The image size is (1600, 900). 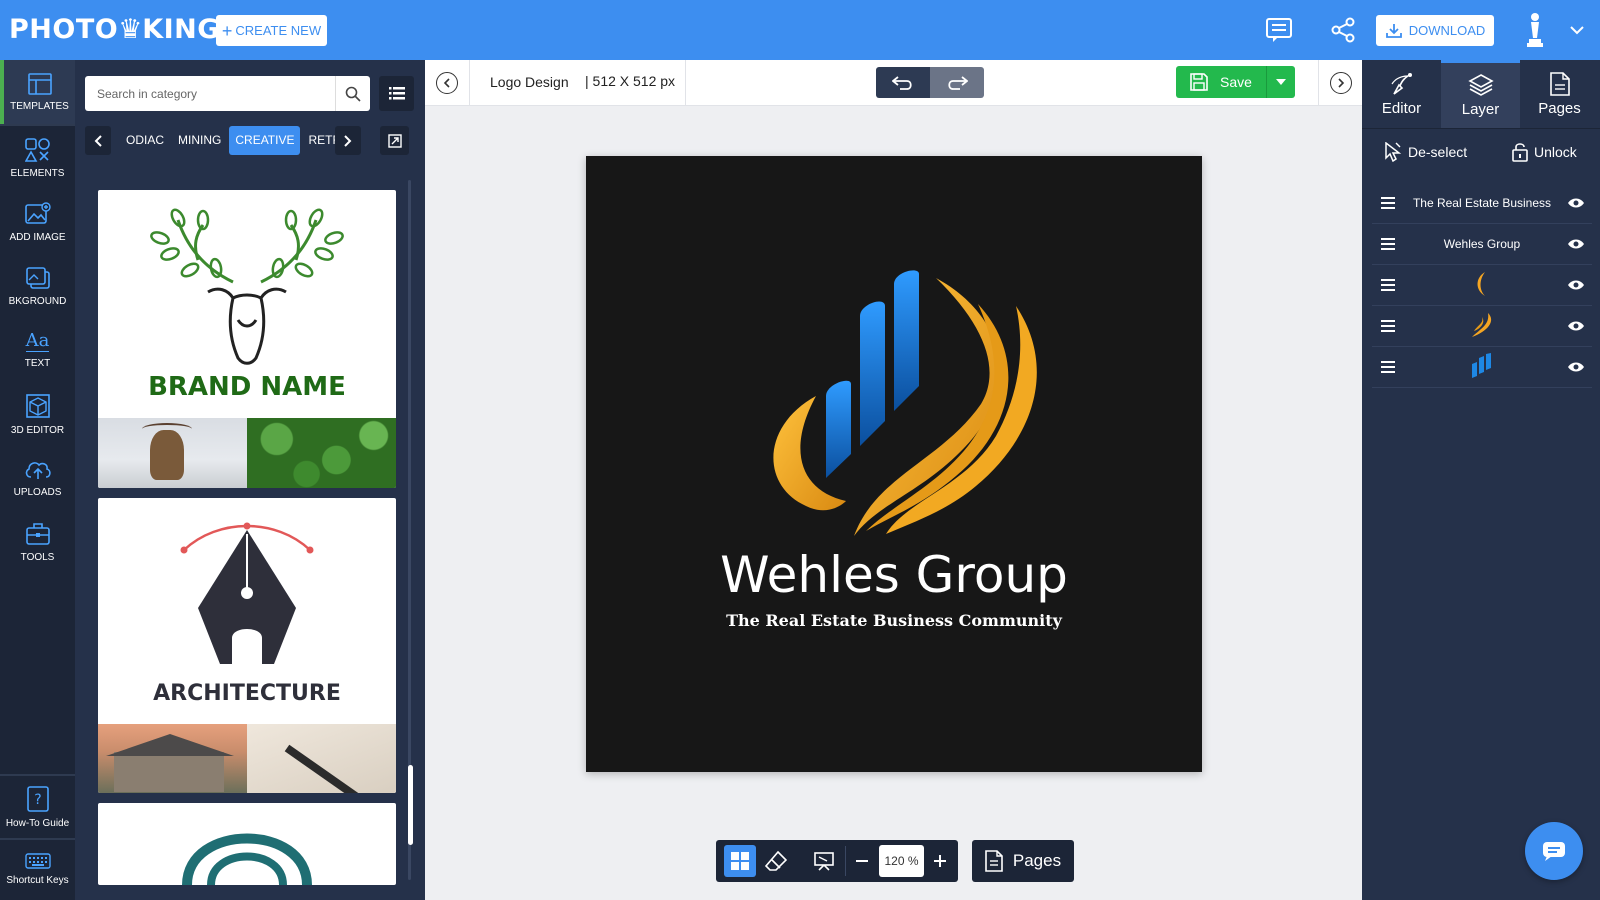 What do you see at coordinates (1544, 152) in the screenshot?
I see `unlock-button: Unlock` at bounding box center [1544, 152].